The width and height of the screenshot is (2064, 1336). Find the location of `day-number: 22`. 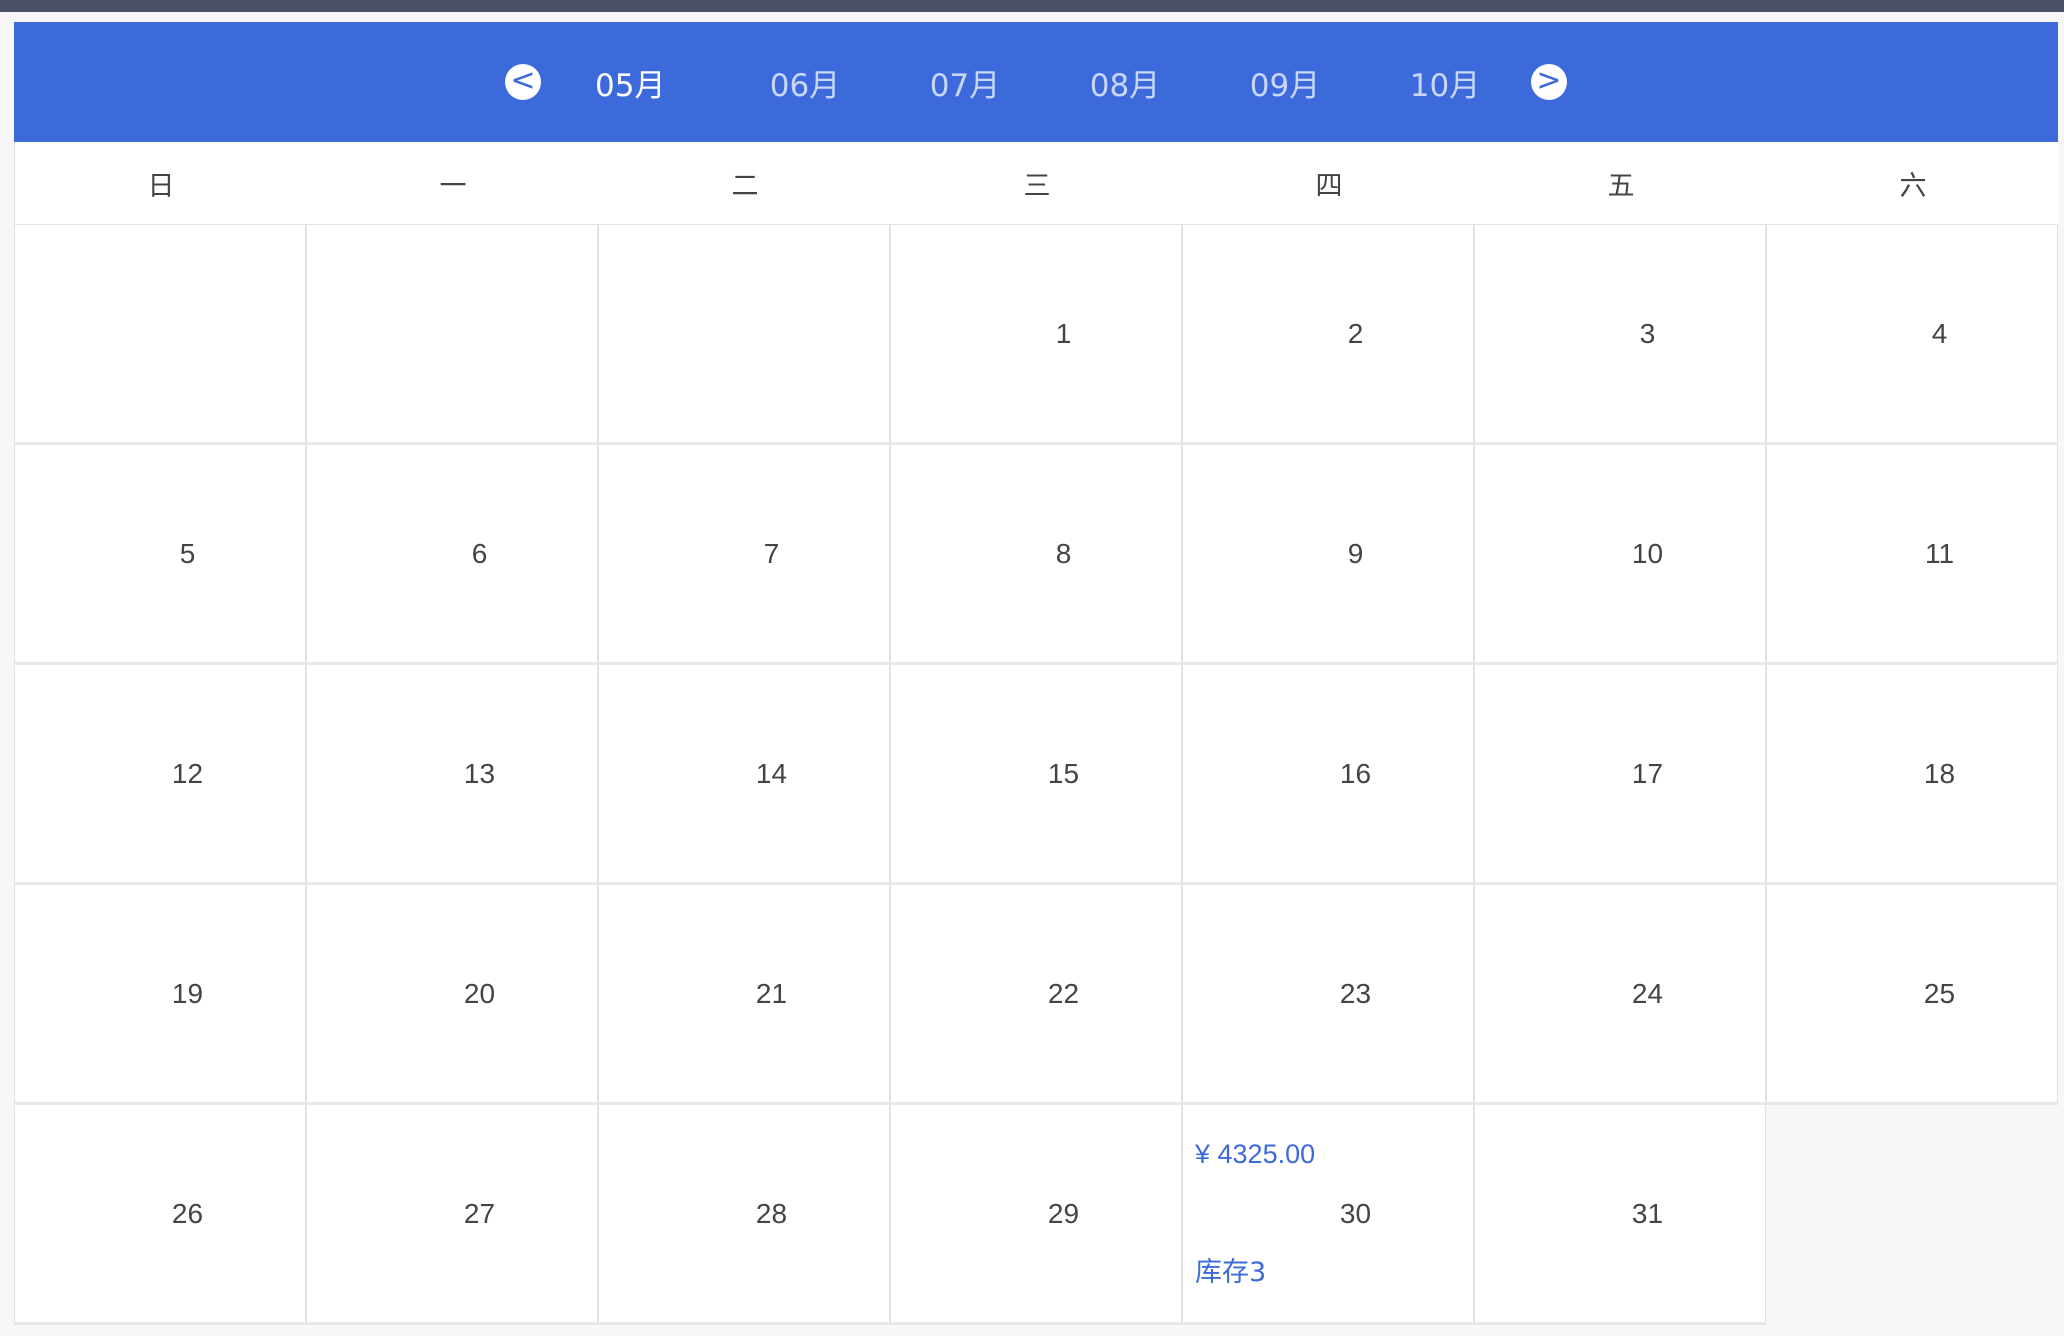

day-number: 22 is located at coordinates (1063, 993).